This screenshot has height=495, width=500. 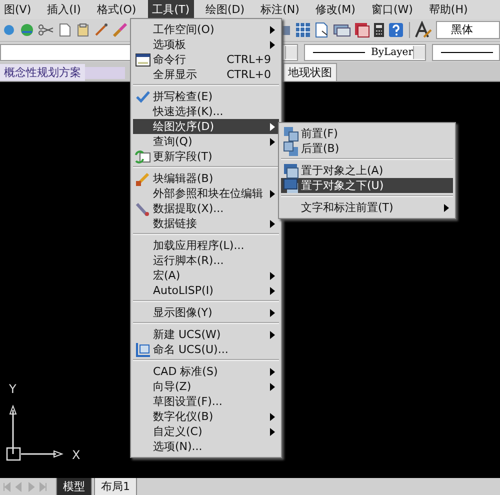 What do you see at coordinates (342, 185) in the screenshot?
I see `menu-item-label: 置于对象之下(U)` at bounding box center [342, 185].